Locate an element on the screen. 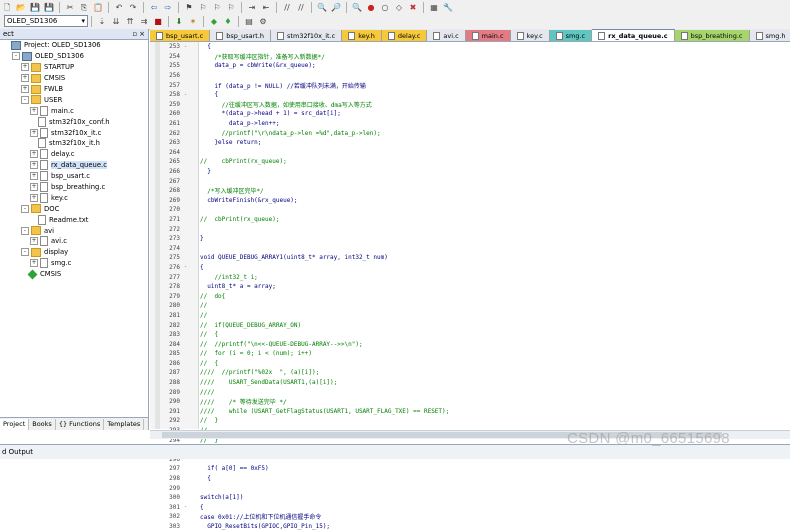 This screenshot has height=531, width=790. tree-item: -OLED_SD1306 is located at coordinates (74, 56).